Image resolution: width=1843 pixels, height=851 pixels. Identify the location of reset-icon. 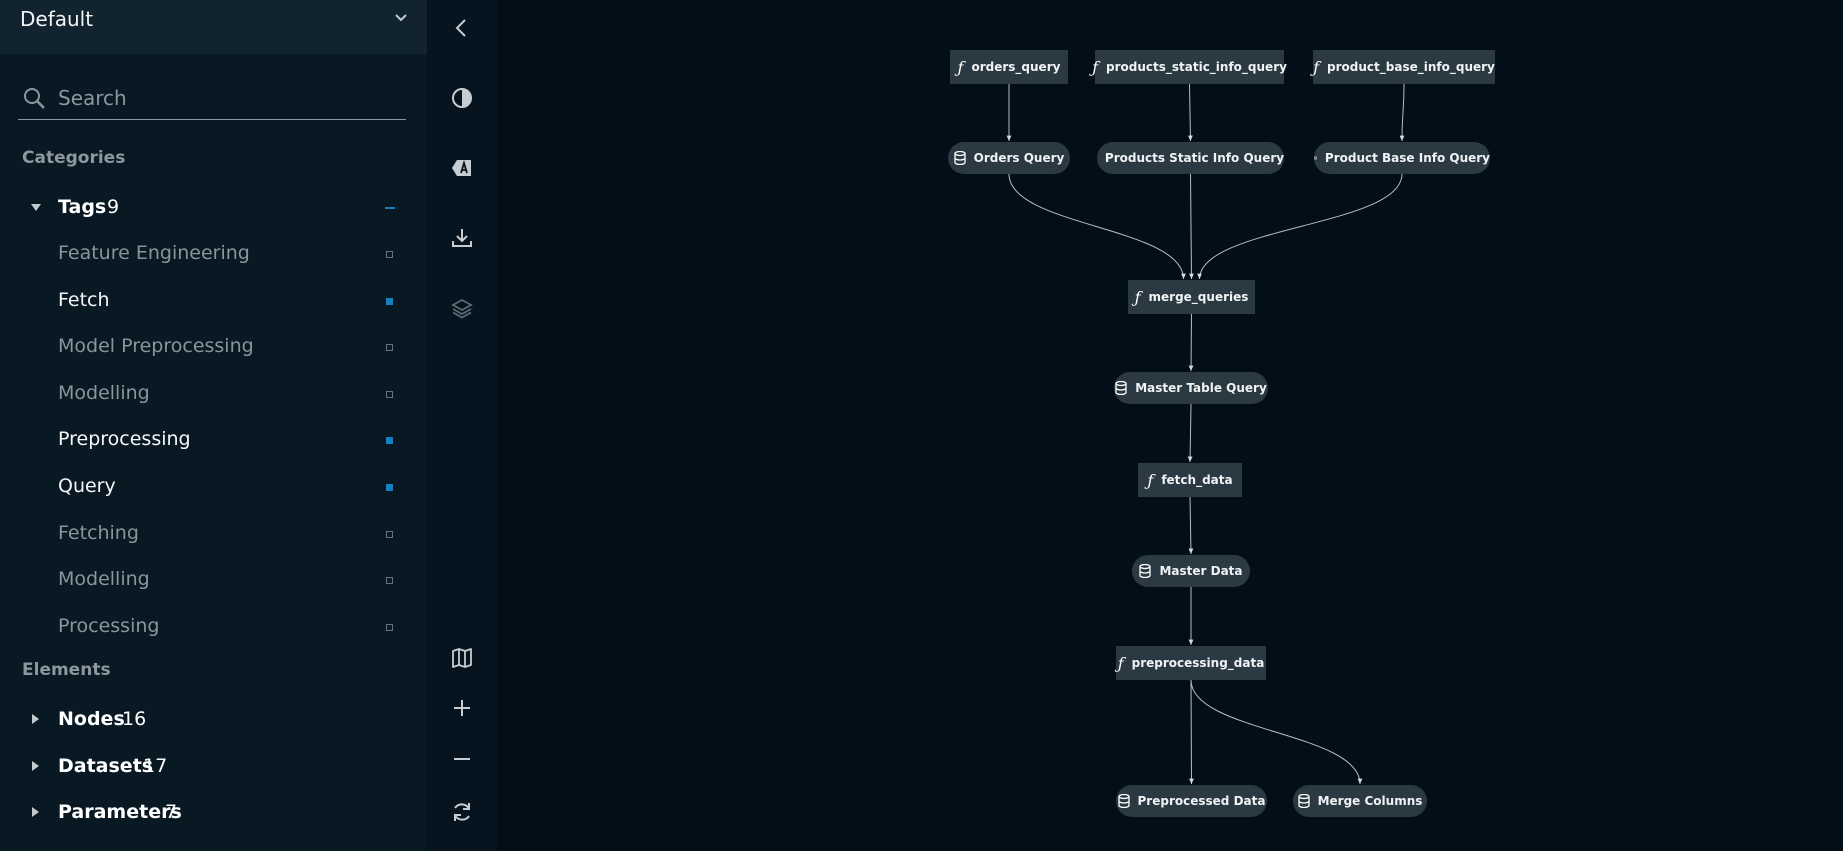
(462, 812).